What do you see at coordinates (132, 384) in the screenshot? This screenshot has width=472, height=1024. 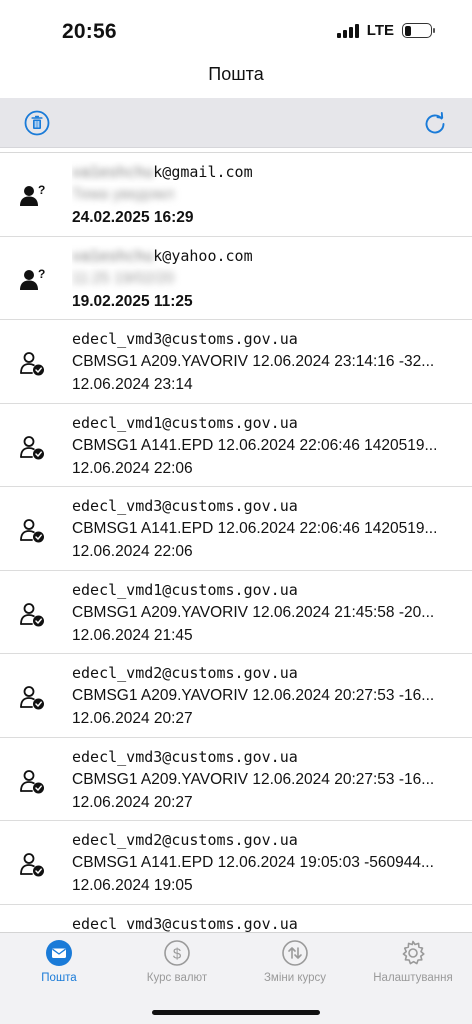 I see `mail-date: 12.06.2024 23:14` at bounding box center [132, 384].